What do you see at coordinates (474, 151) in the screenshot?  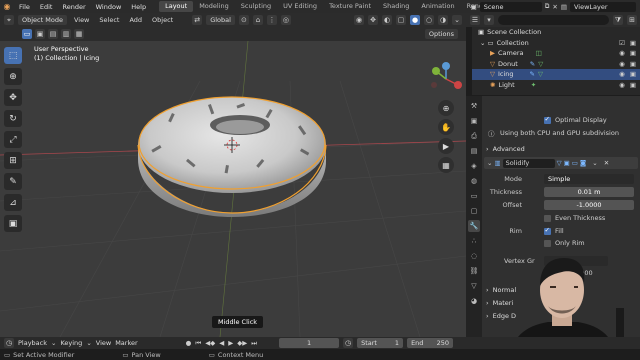 I see `view-layer-tab-icon: ▤` at bounding box center [474, 151].